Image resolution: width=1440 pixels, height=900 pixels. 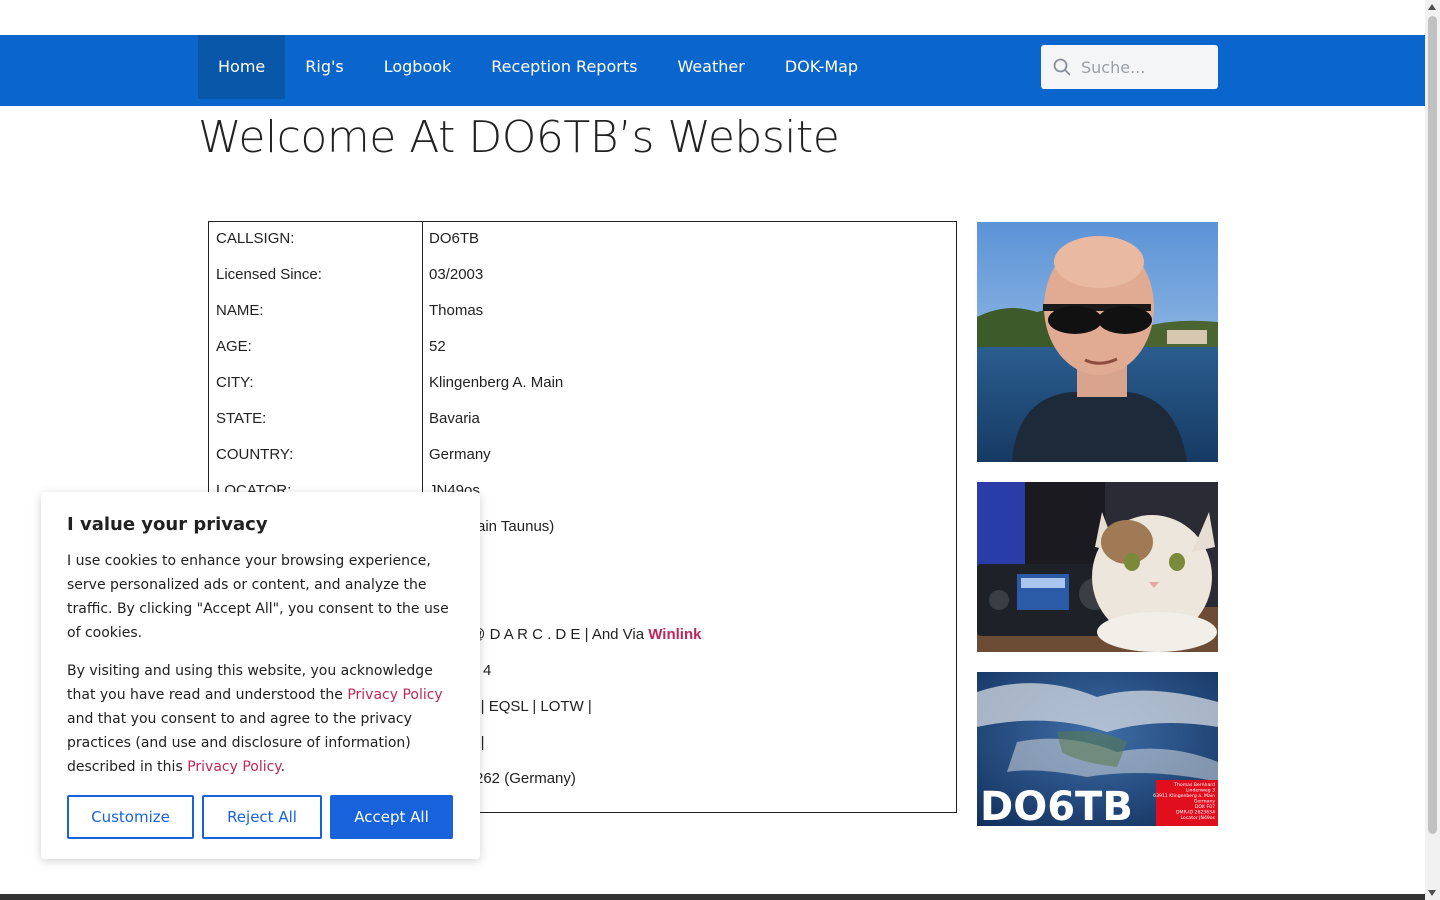 What do you see at coordinates (1432, 7) in the screenshot?
I see `scroll-up-arrow-icon` at bounding box center [1432, 7].